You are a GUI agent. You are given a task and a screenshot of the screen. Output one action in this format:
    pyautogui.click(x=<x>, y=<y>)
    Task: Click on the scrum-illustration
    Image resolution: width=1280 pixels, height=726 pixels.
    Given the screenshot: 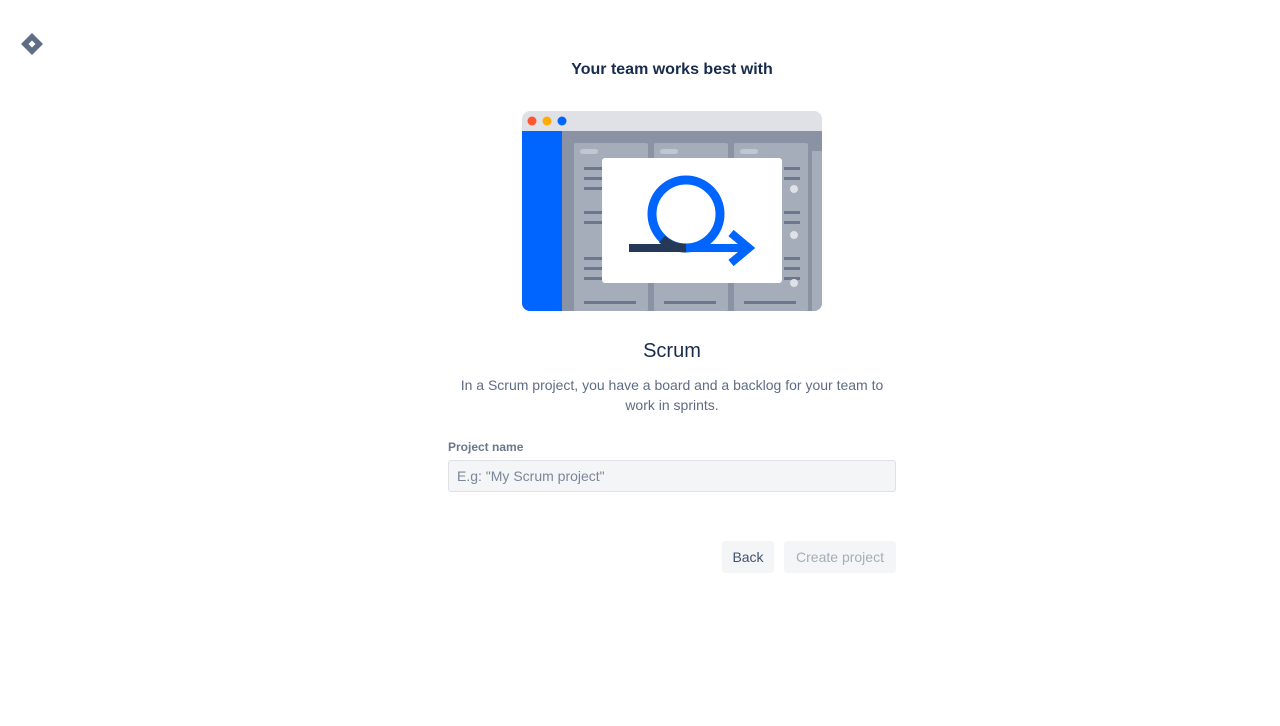 What is the action you would take?
    pyautogui.click(x=672, y=211)
    